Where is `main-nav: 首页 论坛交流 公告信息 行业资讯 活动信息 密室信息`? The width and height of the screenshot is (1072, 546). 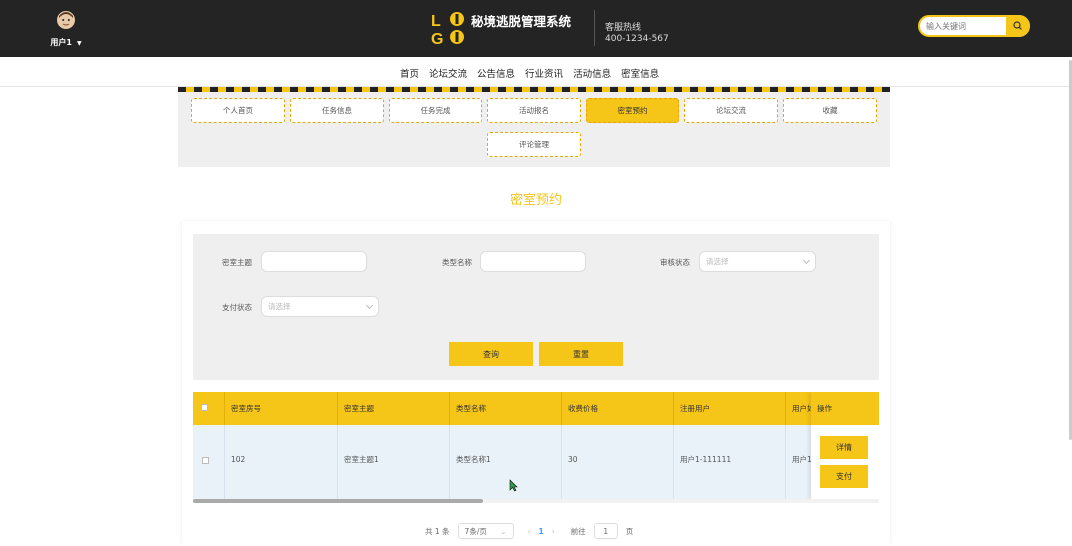
main-nav: 首页 论坛交流 公告信息 行业资讯 活动信息 密室信息 is located at coordinates (536, 72).